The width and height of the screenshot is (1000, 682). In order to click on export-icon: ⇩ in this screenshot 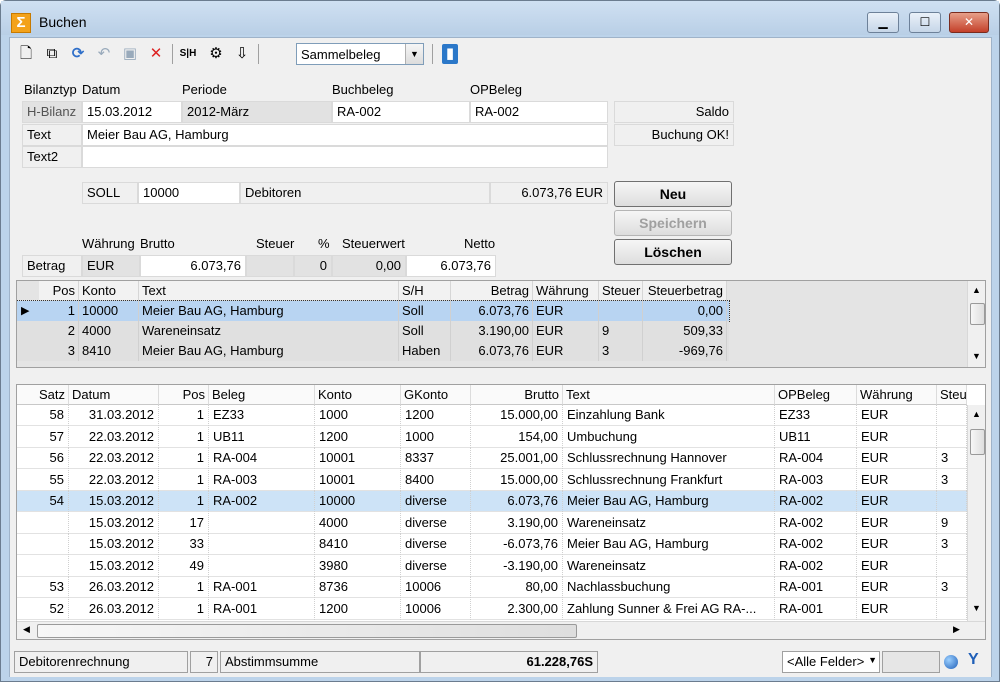, I will do `click(242, 54)`.